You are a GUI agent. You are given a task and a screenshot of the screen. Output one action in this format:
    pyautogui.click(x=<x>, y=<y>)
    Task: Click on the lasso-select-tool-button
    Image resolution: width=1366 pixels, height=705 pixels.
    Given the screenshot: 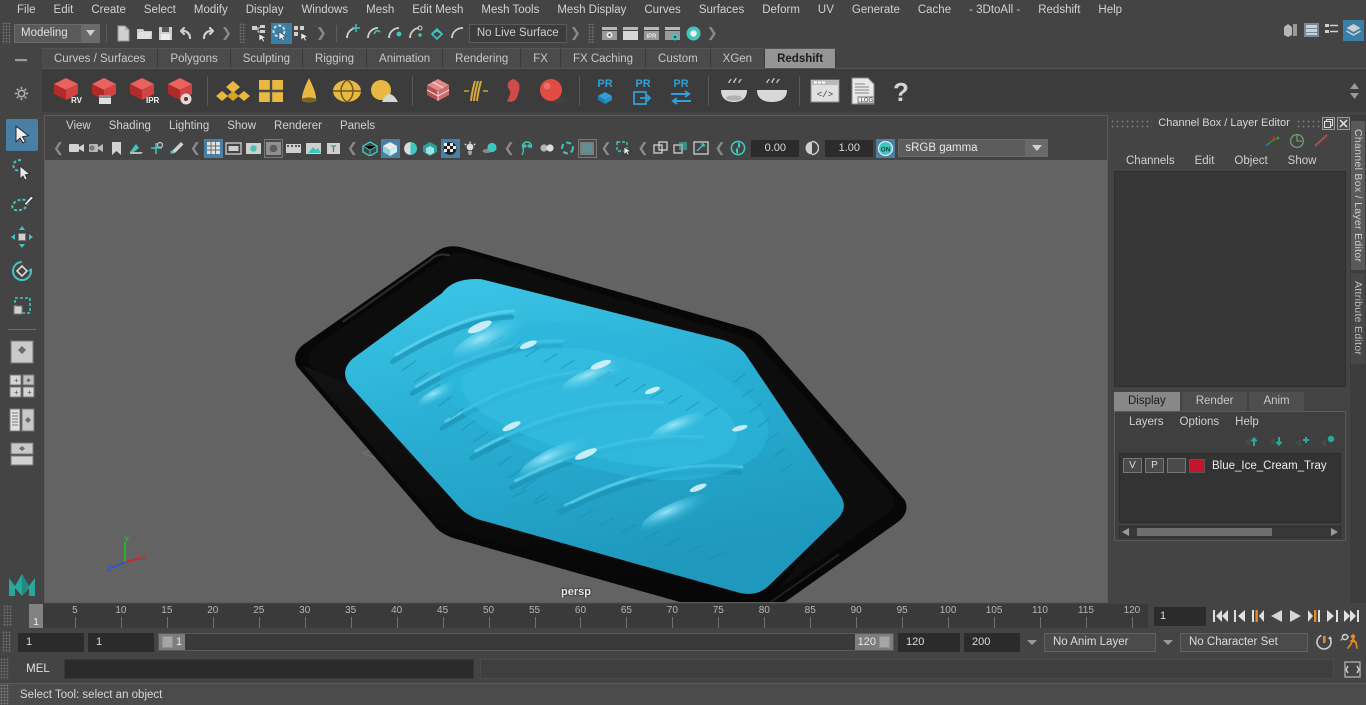 What is the action you would take?
    pyautogui.click(x=22, y=169)
    